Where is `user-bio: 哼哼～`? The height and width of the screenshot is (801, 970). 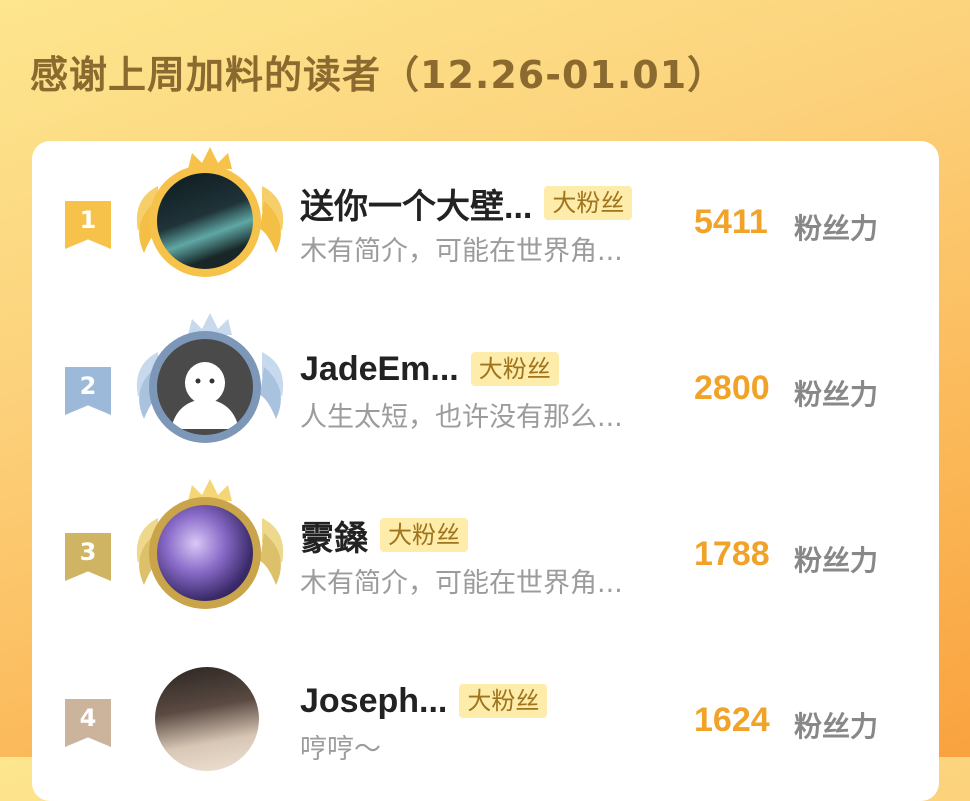
user-bio: 哼哼～ is located at coordinates (340, 749).